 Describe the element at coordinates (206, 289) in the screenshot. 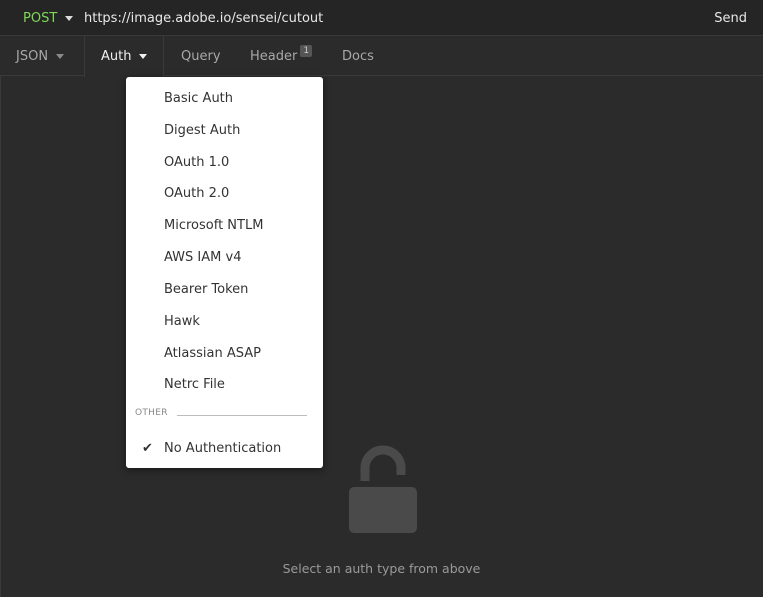

I see `menu-item-label: Bearer Token` at that location.